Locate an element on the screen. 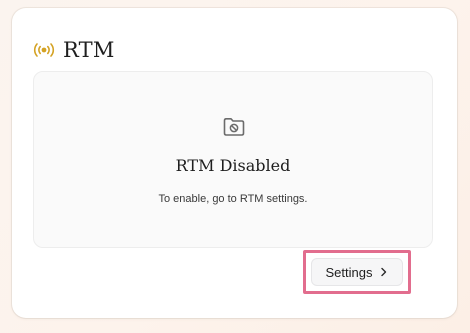 The width and height of the screenshot is (470, 333). status-heading: RTM Disabled is located at coordinates (233, 165).